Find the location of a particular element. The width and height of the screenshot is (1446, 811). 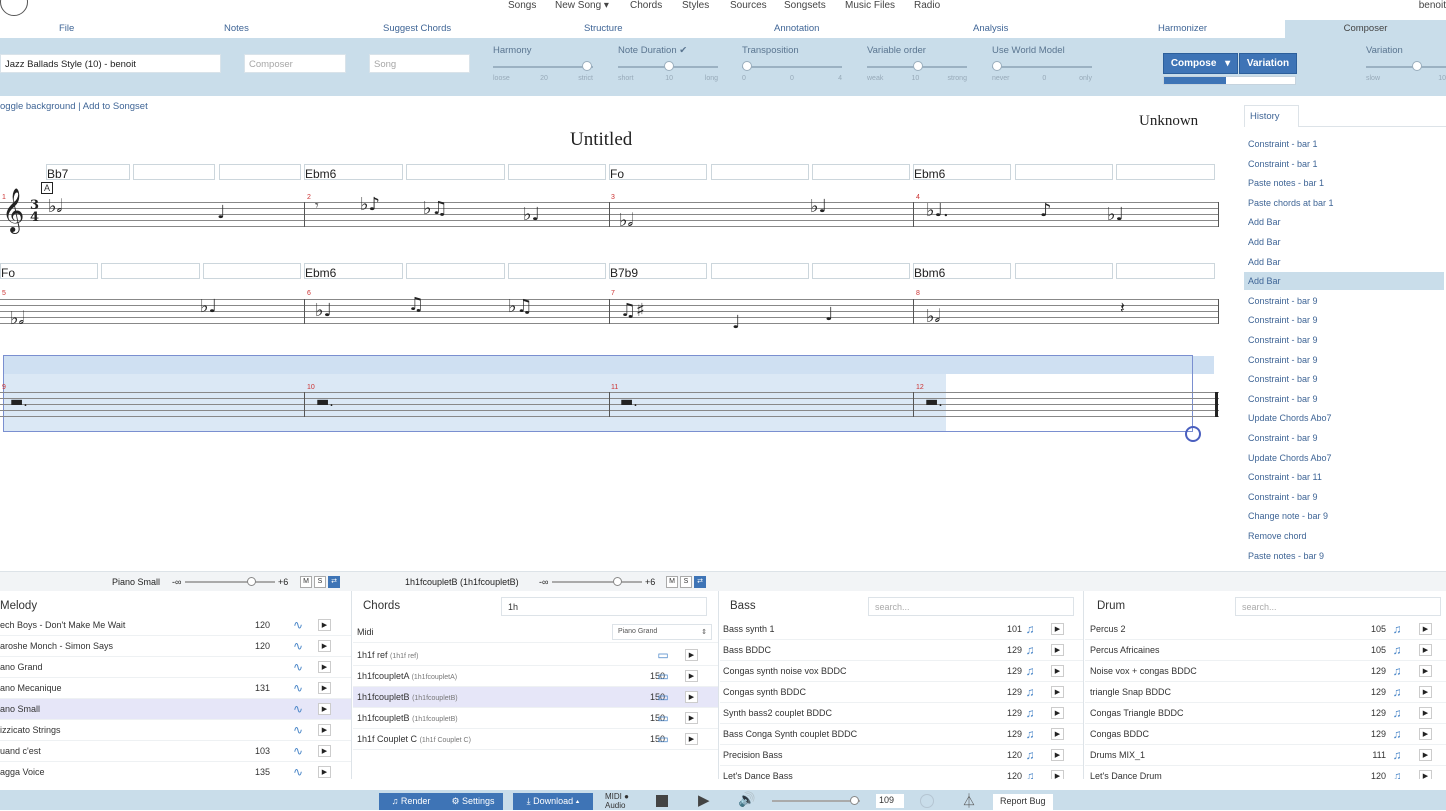

download-button: ⤓ Download ▴ is located at coordinates (553, 801).